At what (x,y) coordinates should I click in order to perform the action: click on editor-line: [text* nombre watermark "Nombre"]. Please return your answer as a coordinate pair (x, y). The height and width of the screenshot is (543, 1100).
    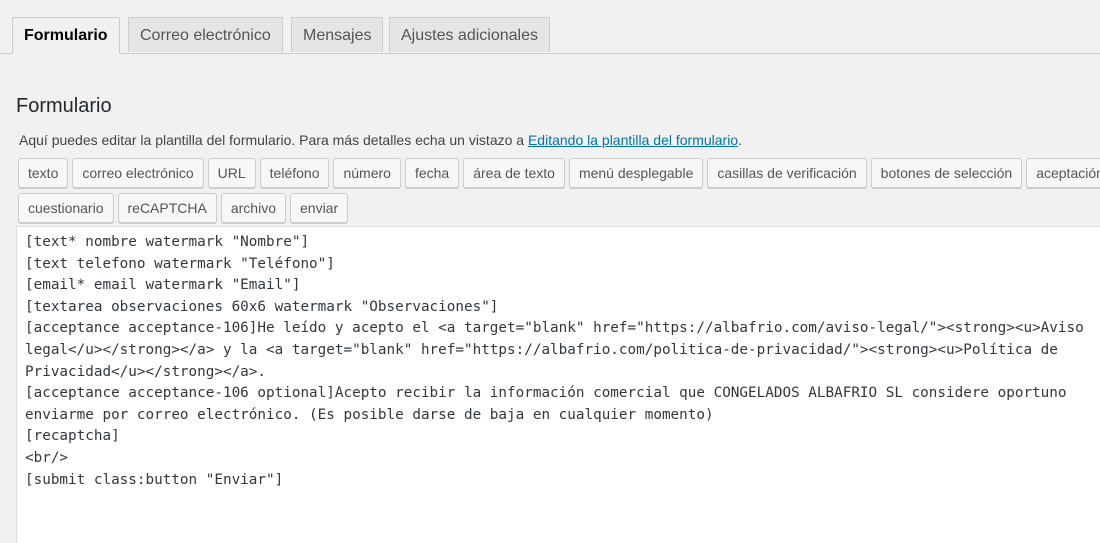
    Looking at the image, I should click on (167, 242).